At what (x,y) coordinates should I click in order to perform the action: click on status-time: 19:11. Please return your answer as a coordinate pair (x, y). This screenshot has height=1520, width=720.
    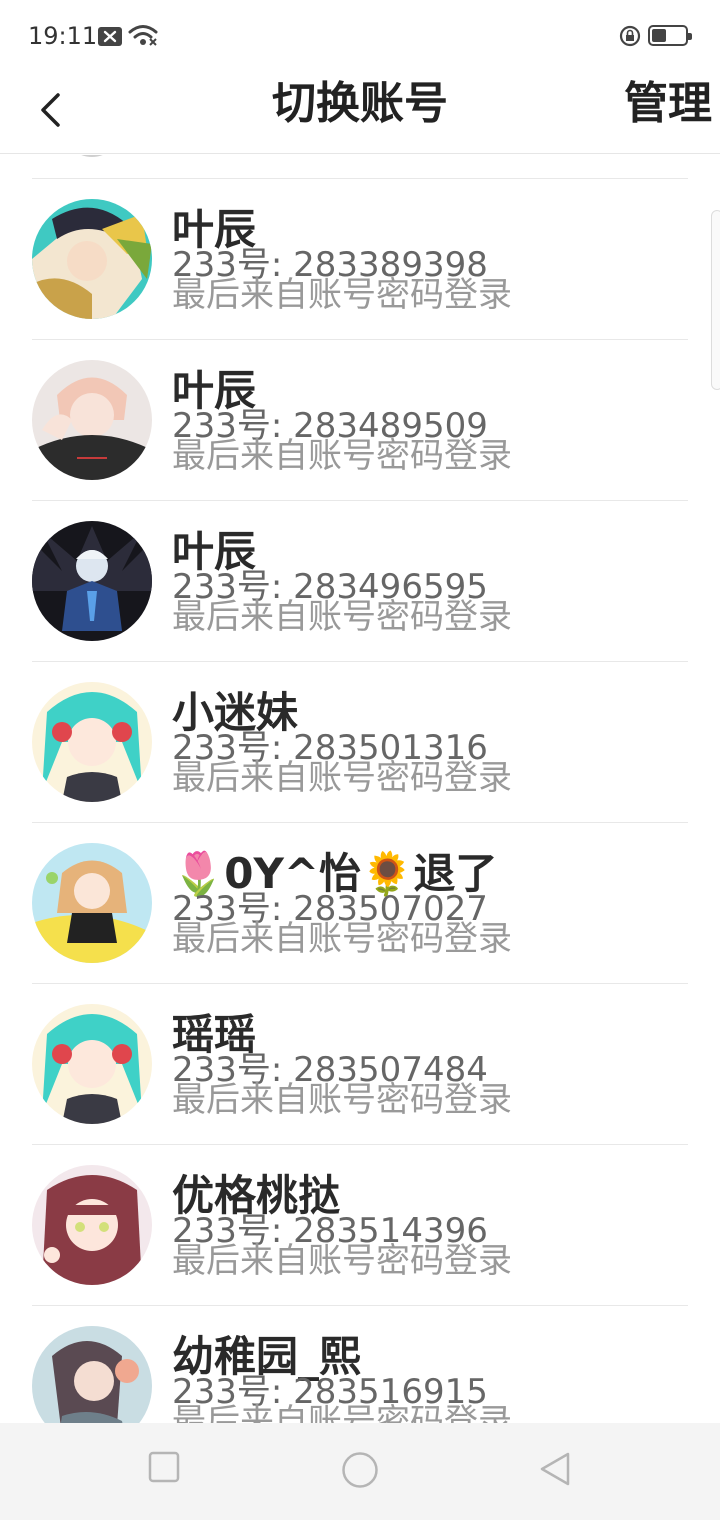
    Looking at the image, I should click on (63, 36).